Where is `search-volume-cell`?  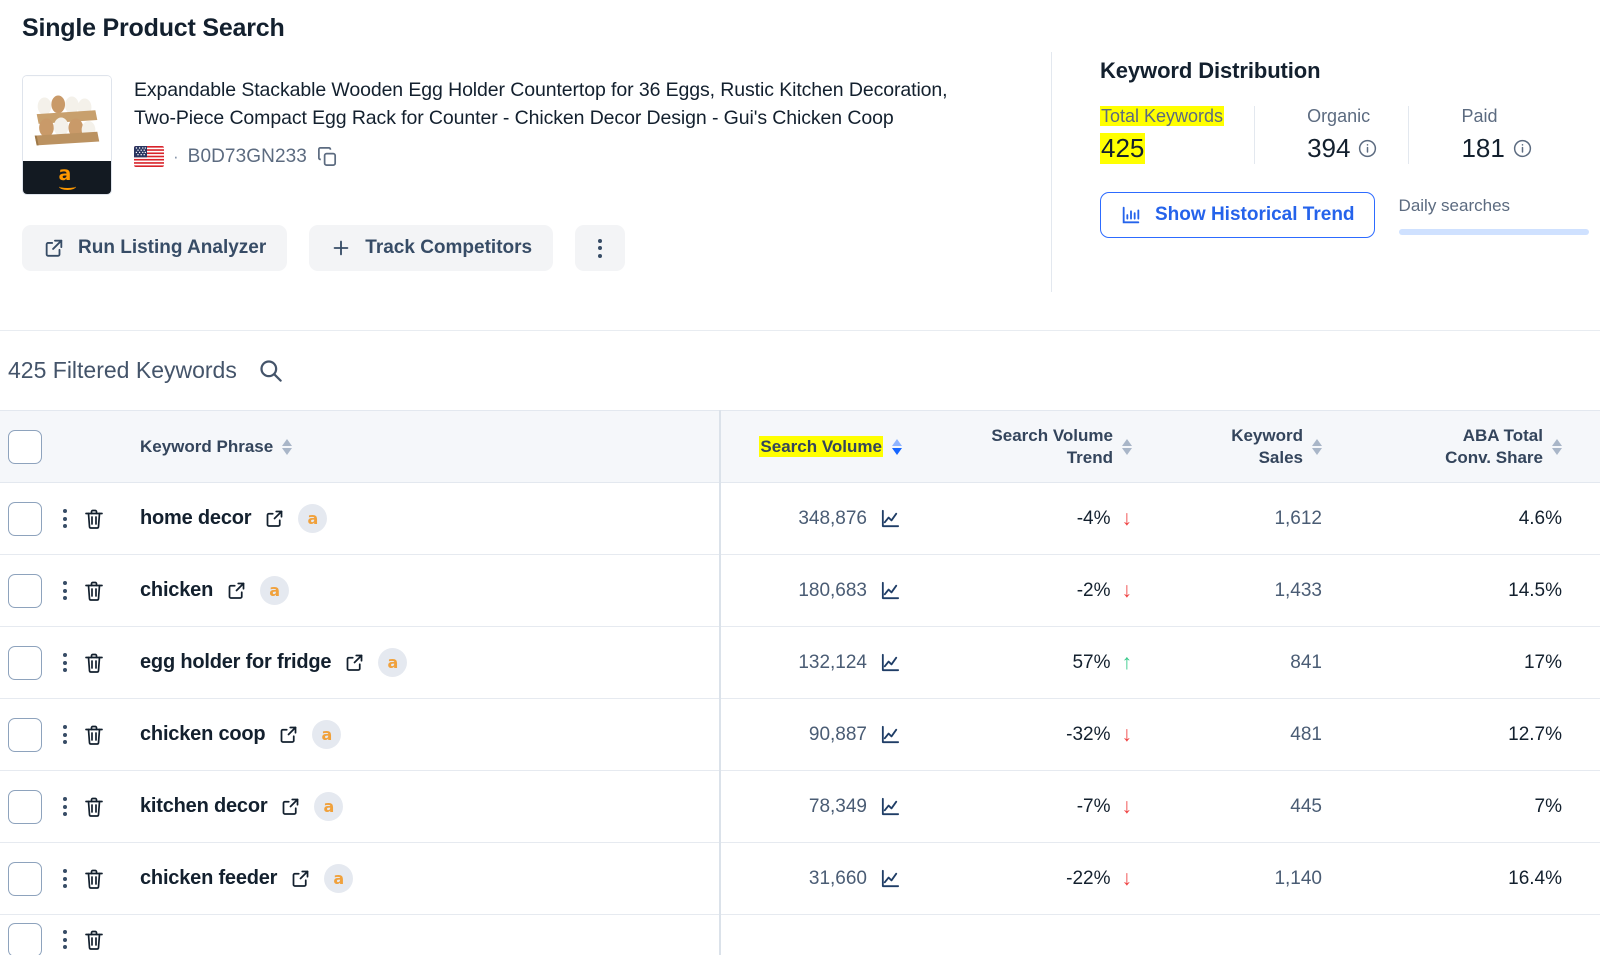 search-volume-cell is located at coordinates (824, 934).